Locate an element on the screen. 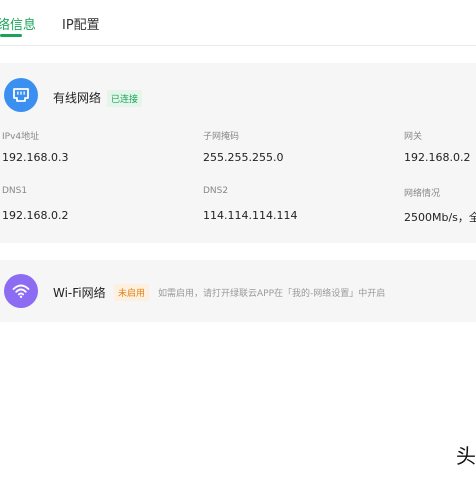  active-tab-indicator is located at coordinates (11, 35).